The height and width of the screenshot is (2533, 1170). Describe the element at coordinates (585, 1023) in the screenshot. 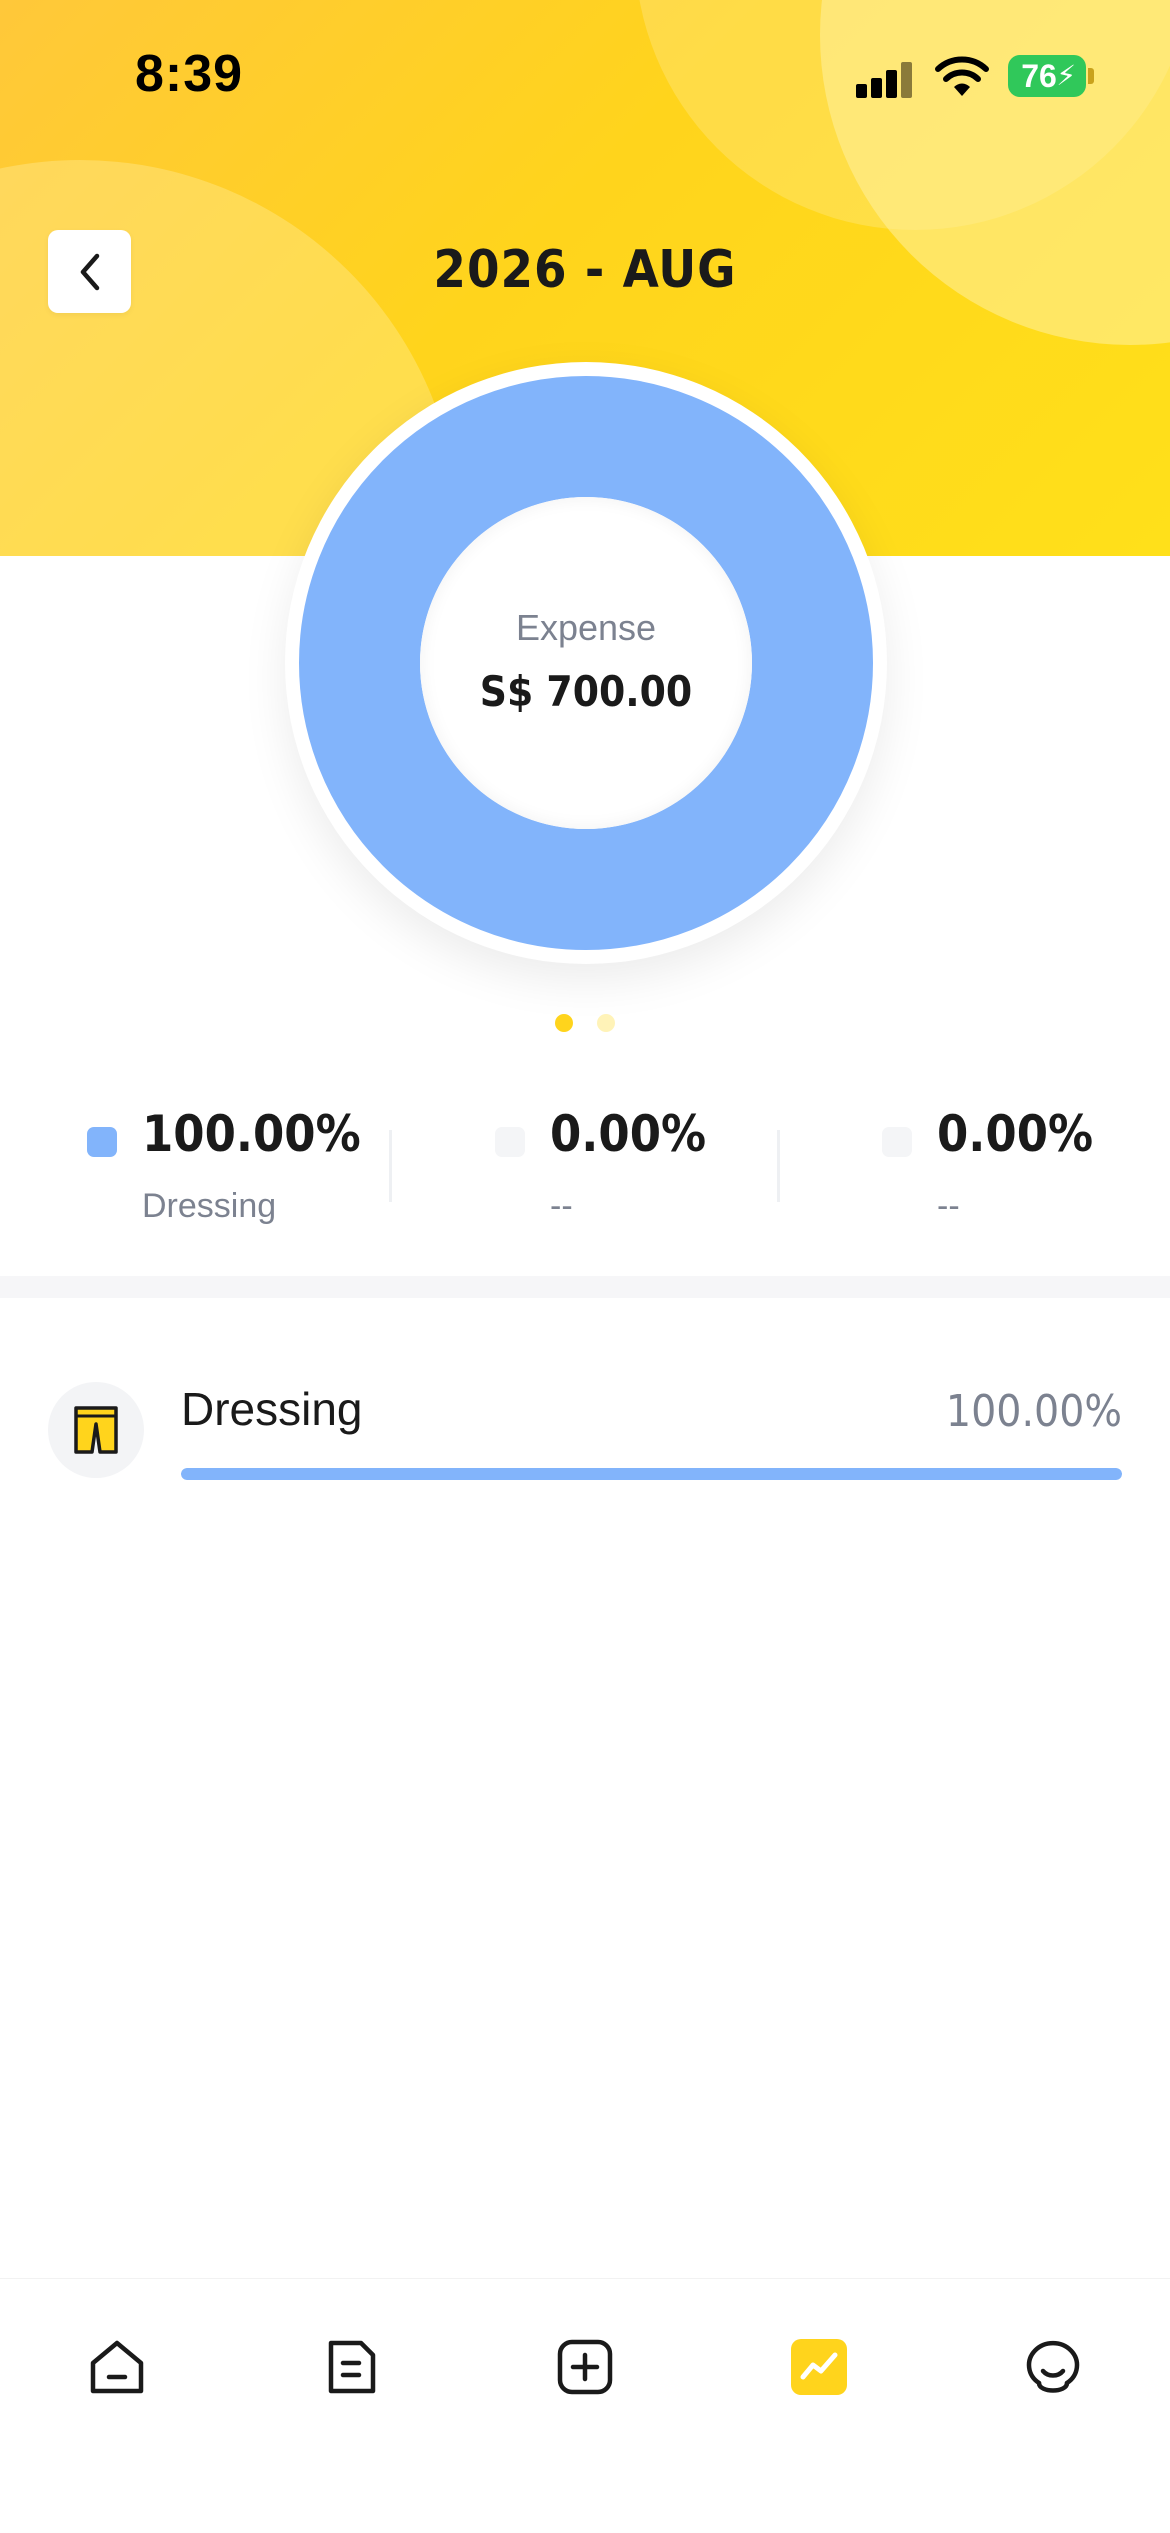

I see `chart-page-indicator` at that location.